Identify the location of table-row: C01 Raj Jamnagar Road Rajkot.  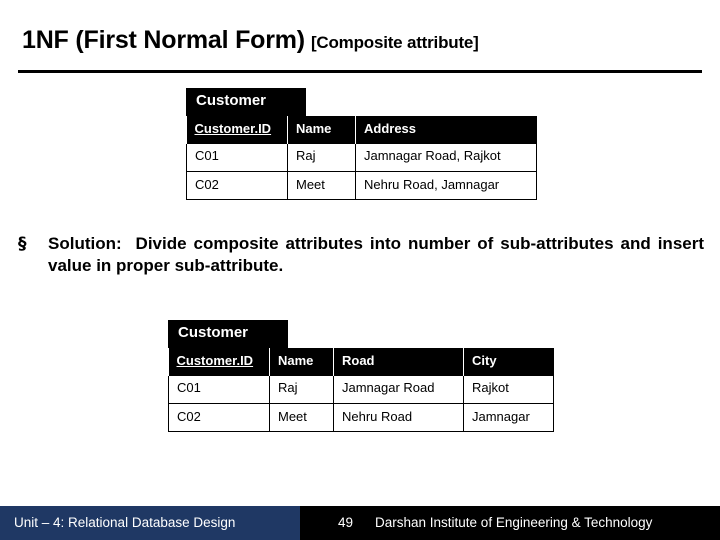
(361, 389).